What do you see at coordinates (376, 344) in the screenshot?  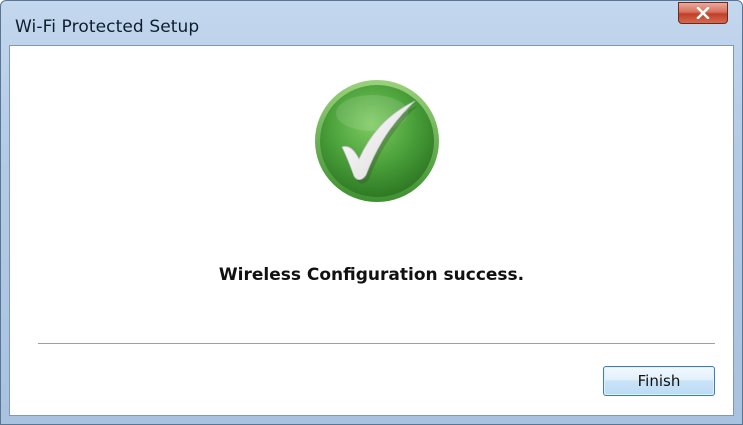 I see `footer-divider` at bounding box center [376, 344].